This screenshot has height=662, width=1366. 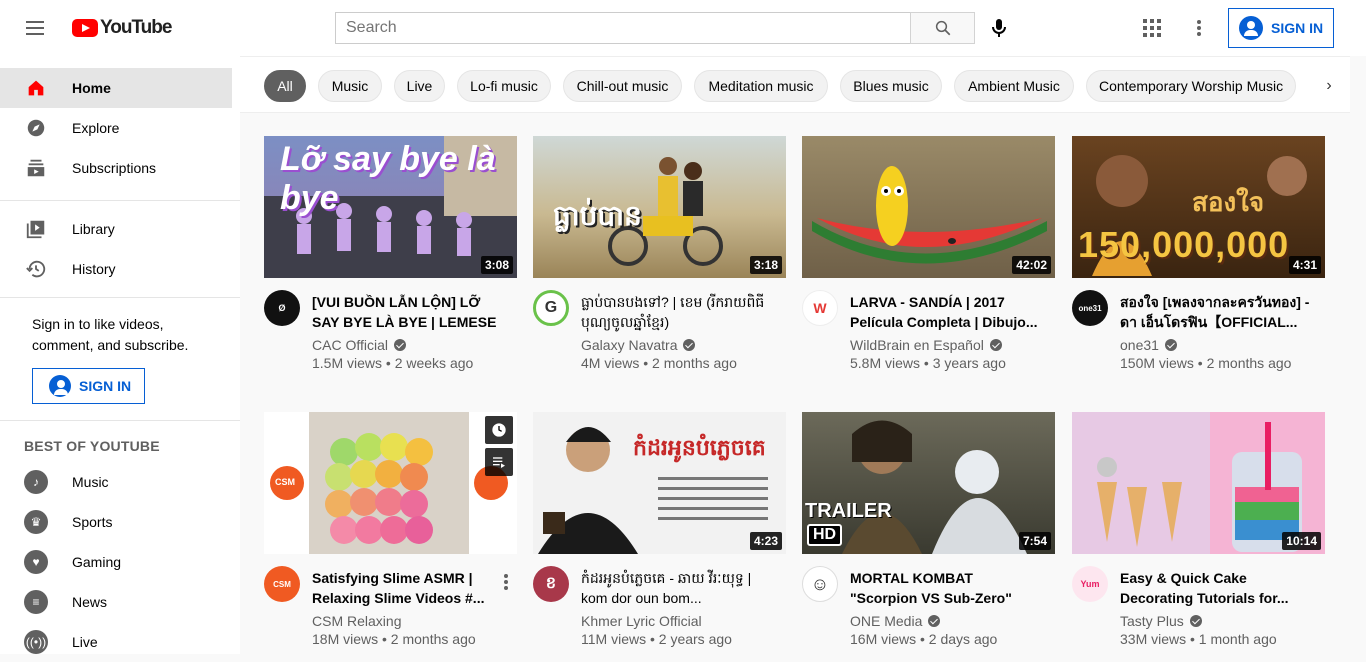 What do you see at coordinates (1198, 483) in the screenshot?
I see `video-thumbnail: 10:14` at bounding box center [1198, 483].